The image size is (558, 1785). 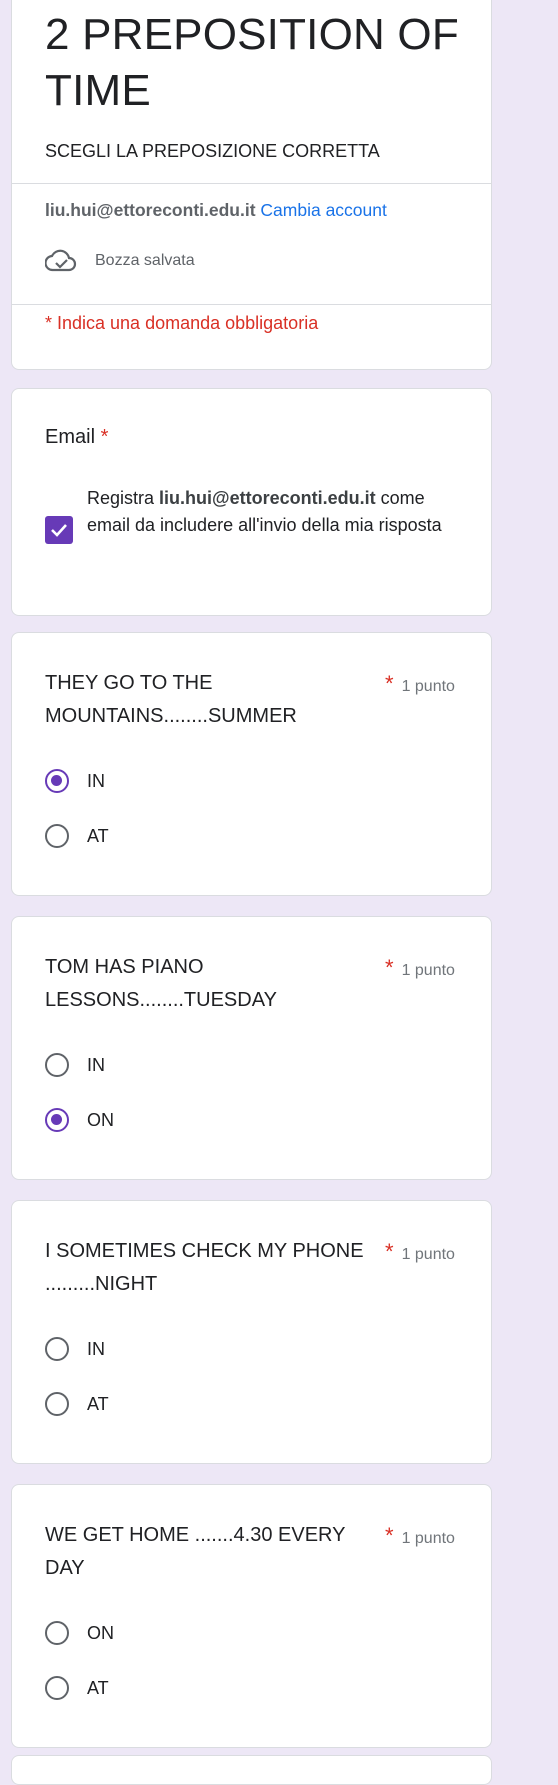 I want to click on form-title: 2 PREPOSITION OF TIME, so click(x=252, y=62).